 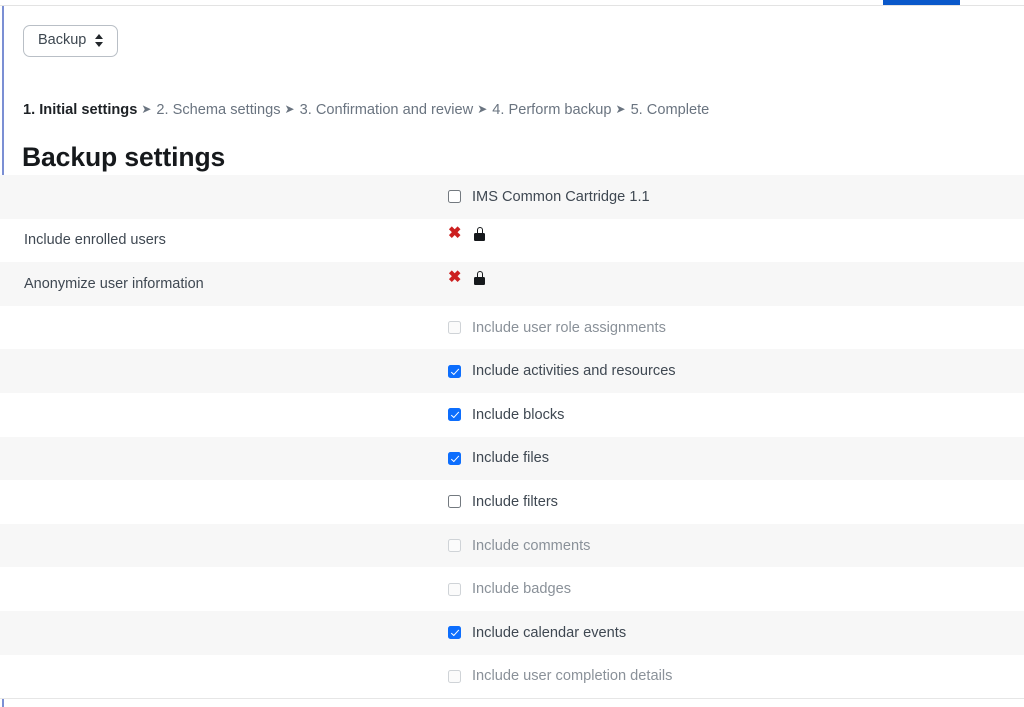 I want to click on locked-setting-include-enrolled-users: ✖, so click(x=467, y=234).